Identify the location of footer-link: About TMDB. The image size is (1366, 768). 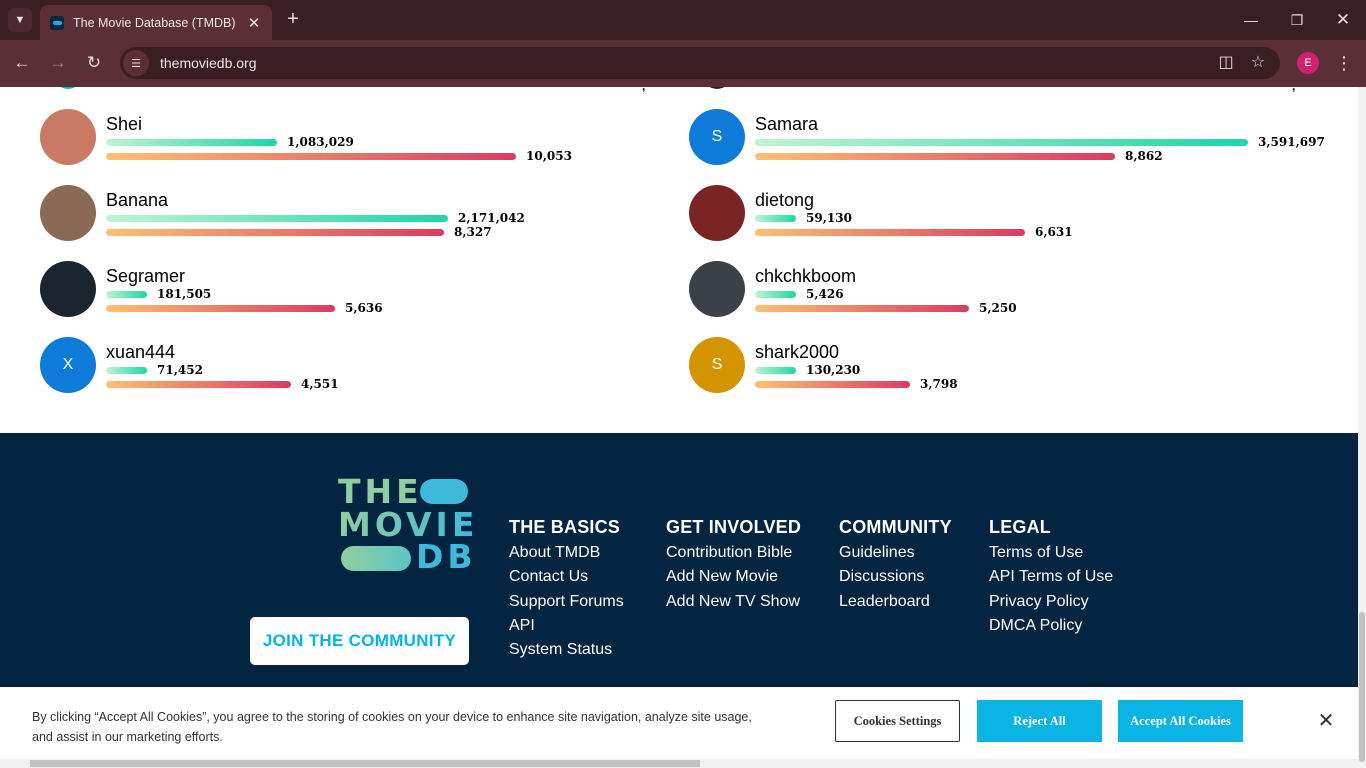
(566, 553).